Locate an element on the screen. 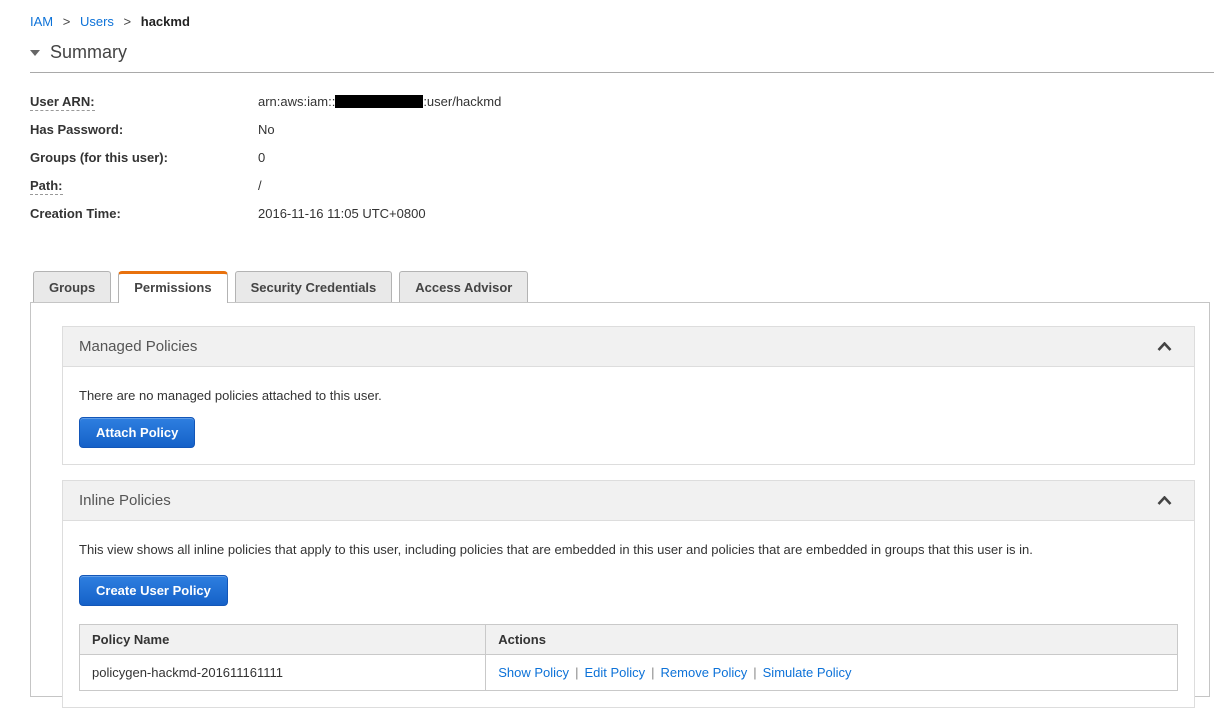 The width and height of the screenshot is (1214, 708). tab-access-advisor: Access Advisor is located at coordinates (464, 286).